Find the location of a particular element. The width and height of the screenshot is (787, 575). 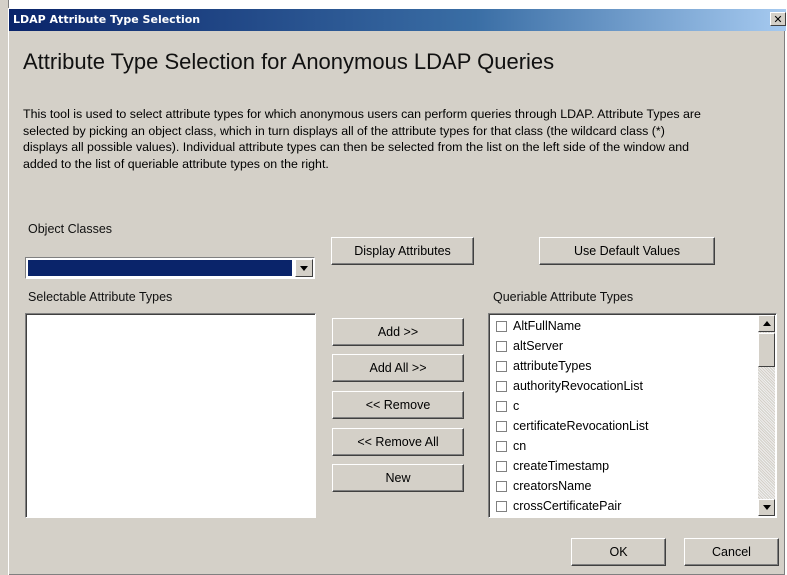

list-item: createTimestamp is located at coordinates (624, 466).